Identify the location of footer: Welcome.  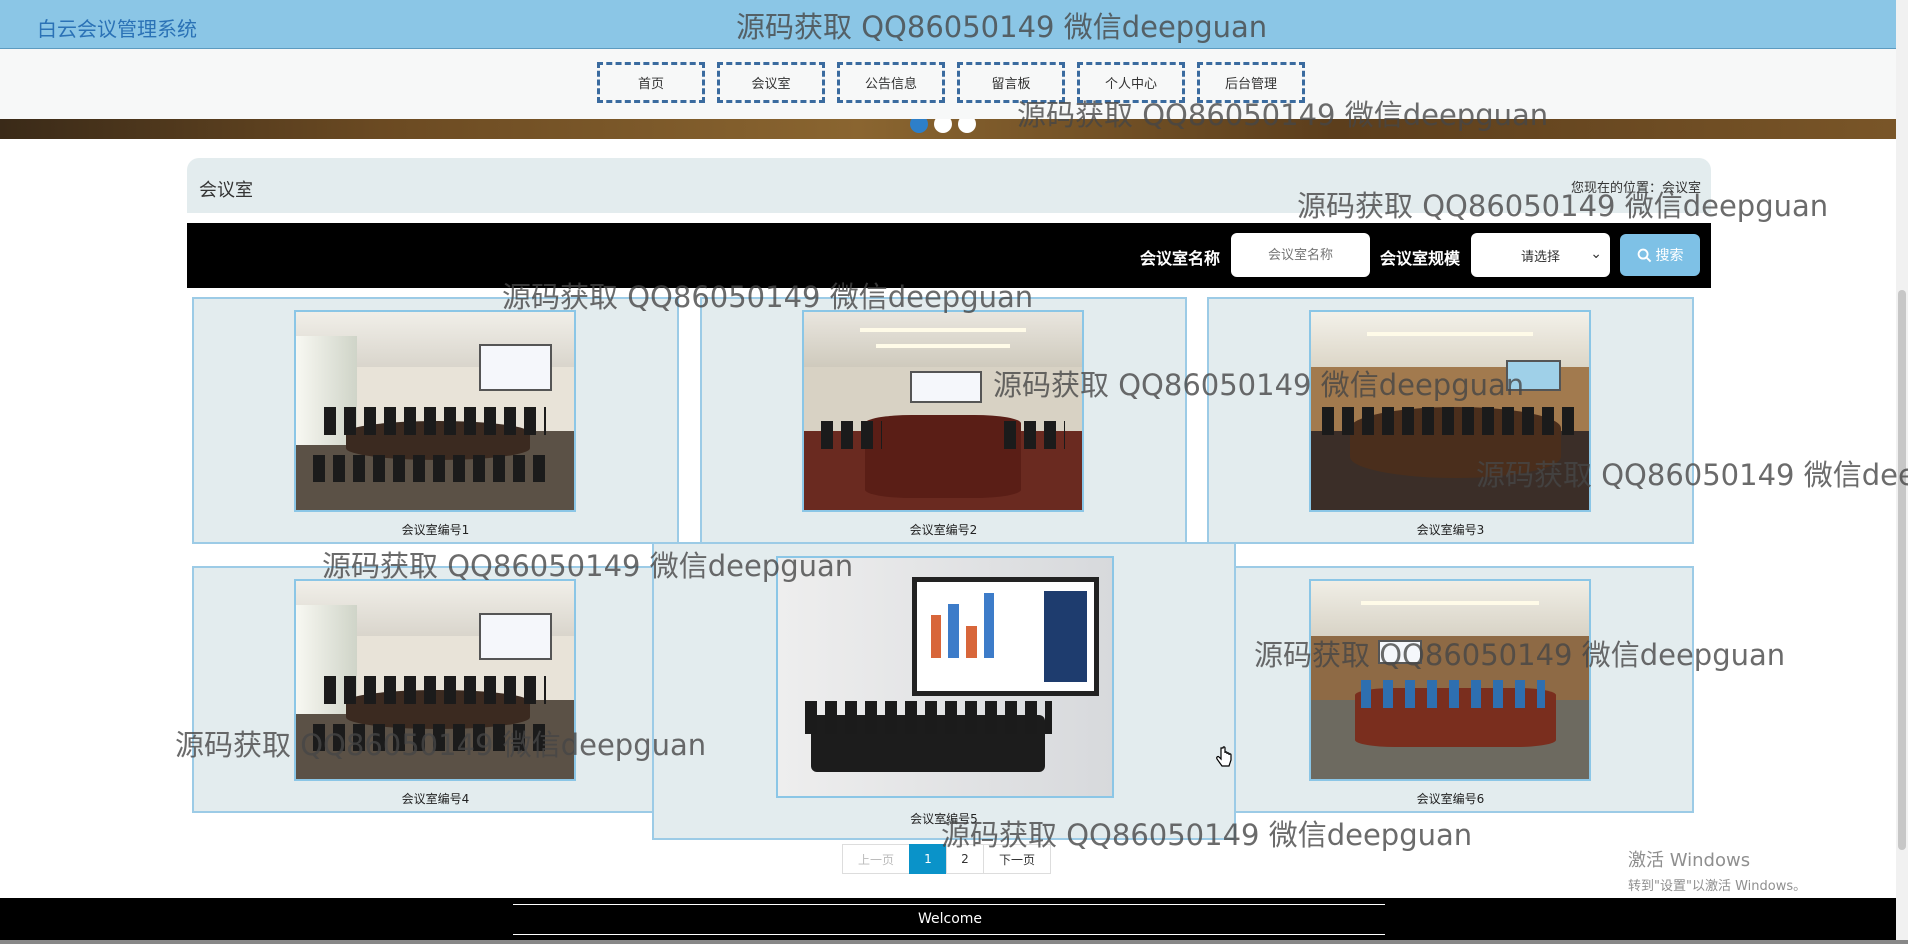
(954, 919).